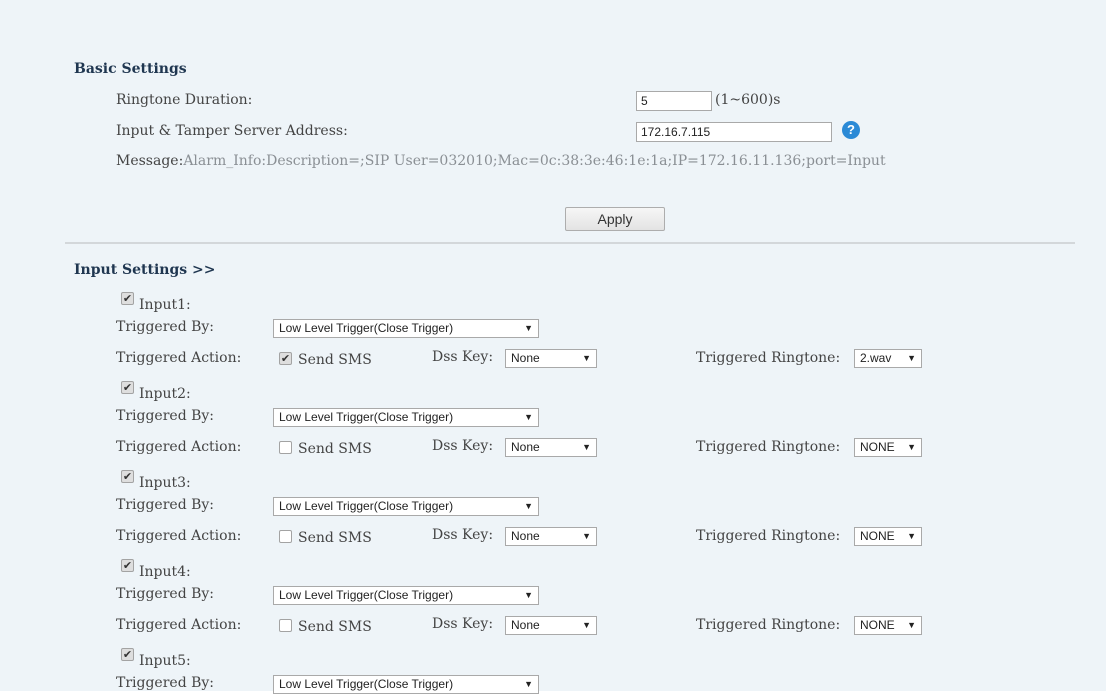  What do you see at coordinates (876, 358) in the screenshot?
I see `triggered-ringtone-value: 2.wav` at bounding box center [876, 358].